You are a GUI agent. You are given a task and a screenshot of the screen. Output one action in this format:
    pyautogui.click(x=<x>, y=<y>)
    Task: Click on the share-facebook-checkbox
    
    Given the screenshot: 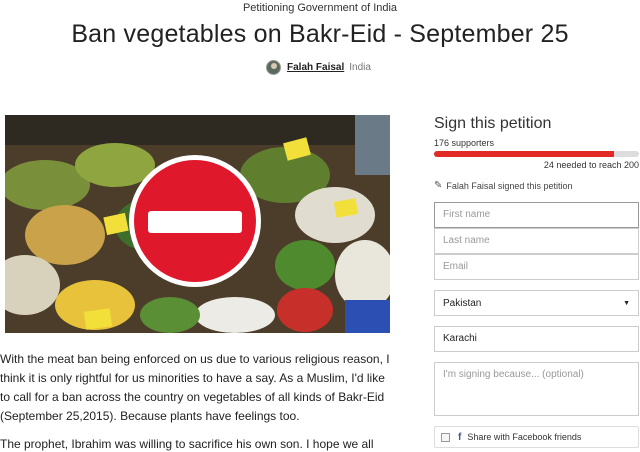 What is the action you would take?
    pyautogui.click(x=445, y=437)
    